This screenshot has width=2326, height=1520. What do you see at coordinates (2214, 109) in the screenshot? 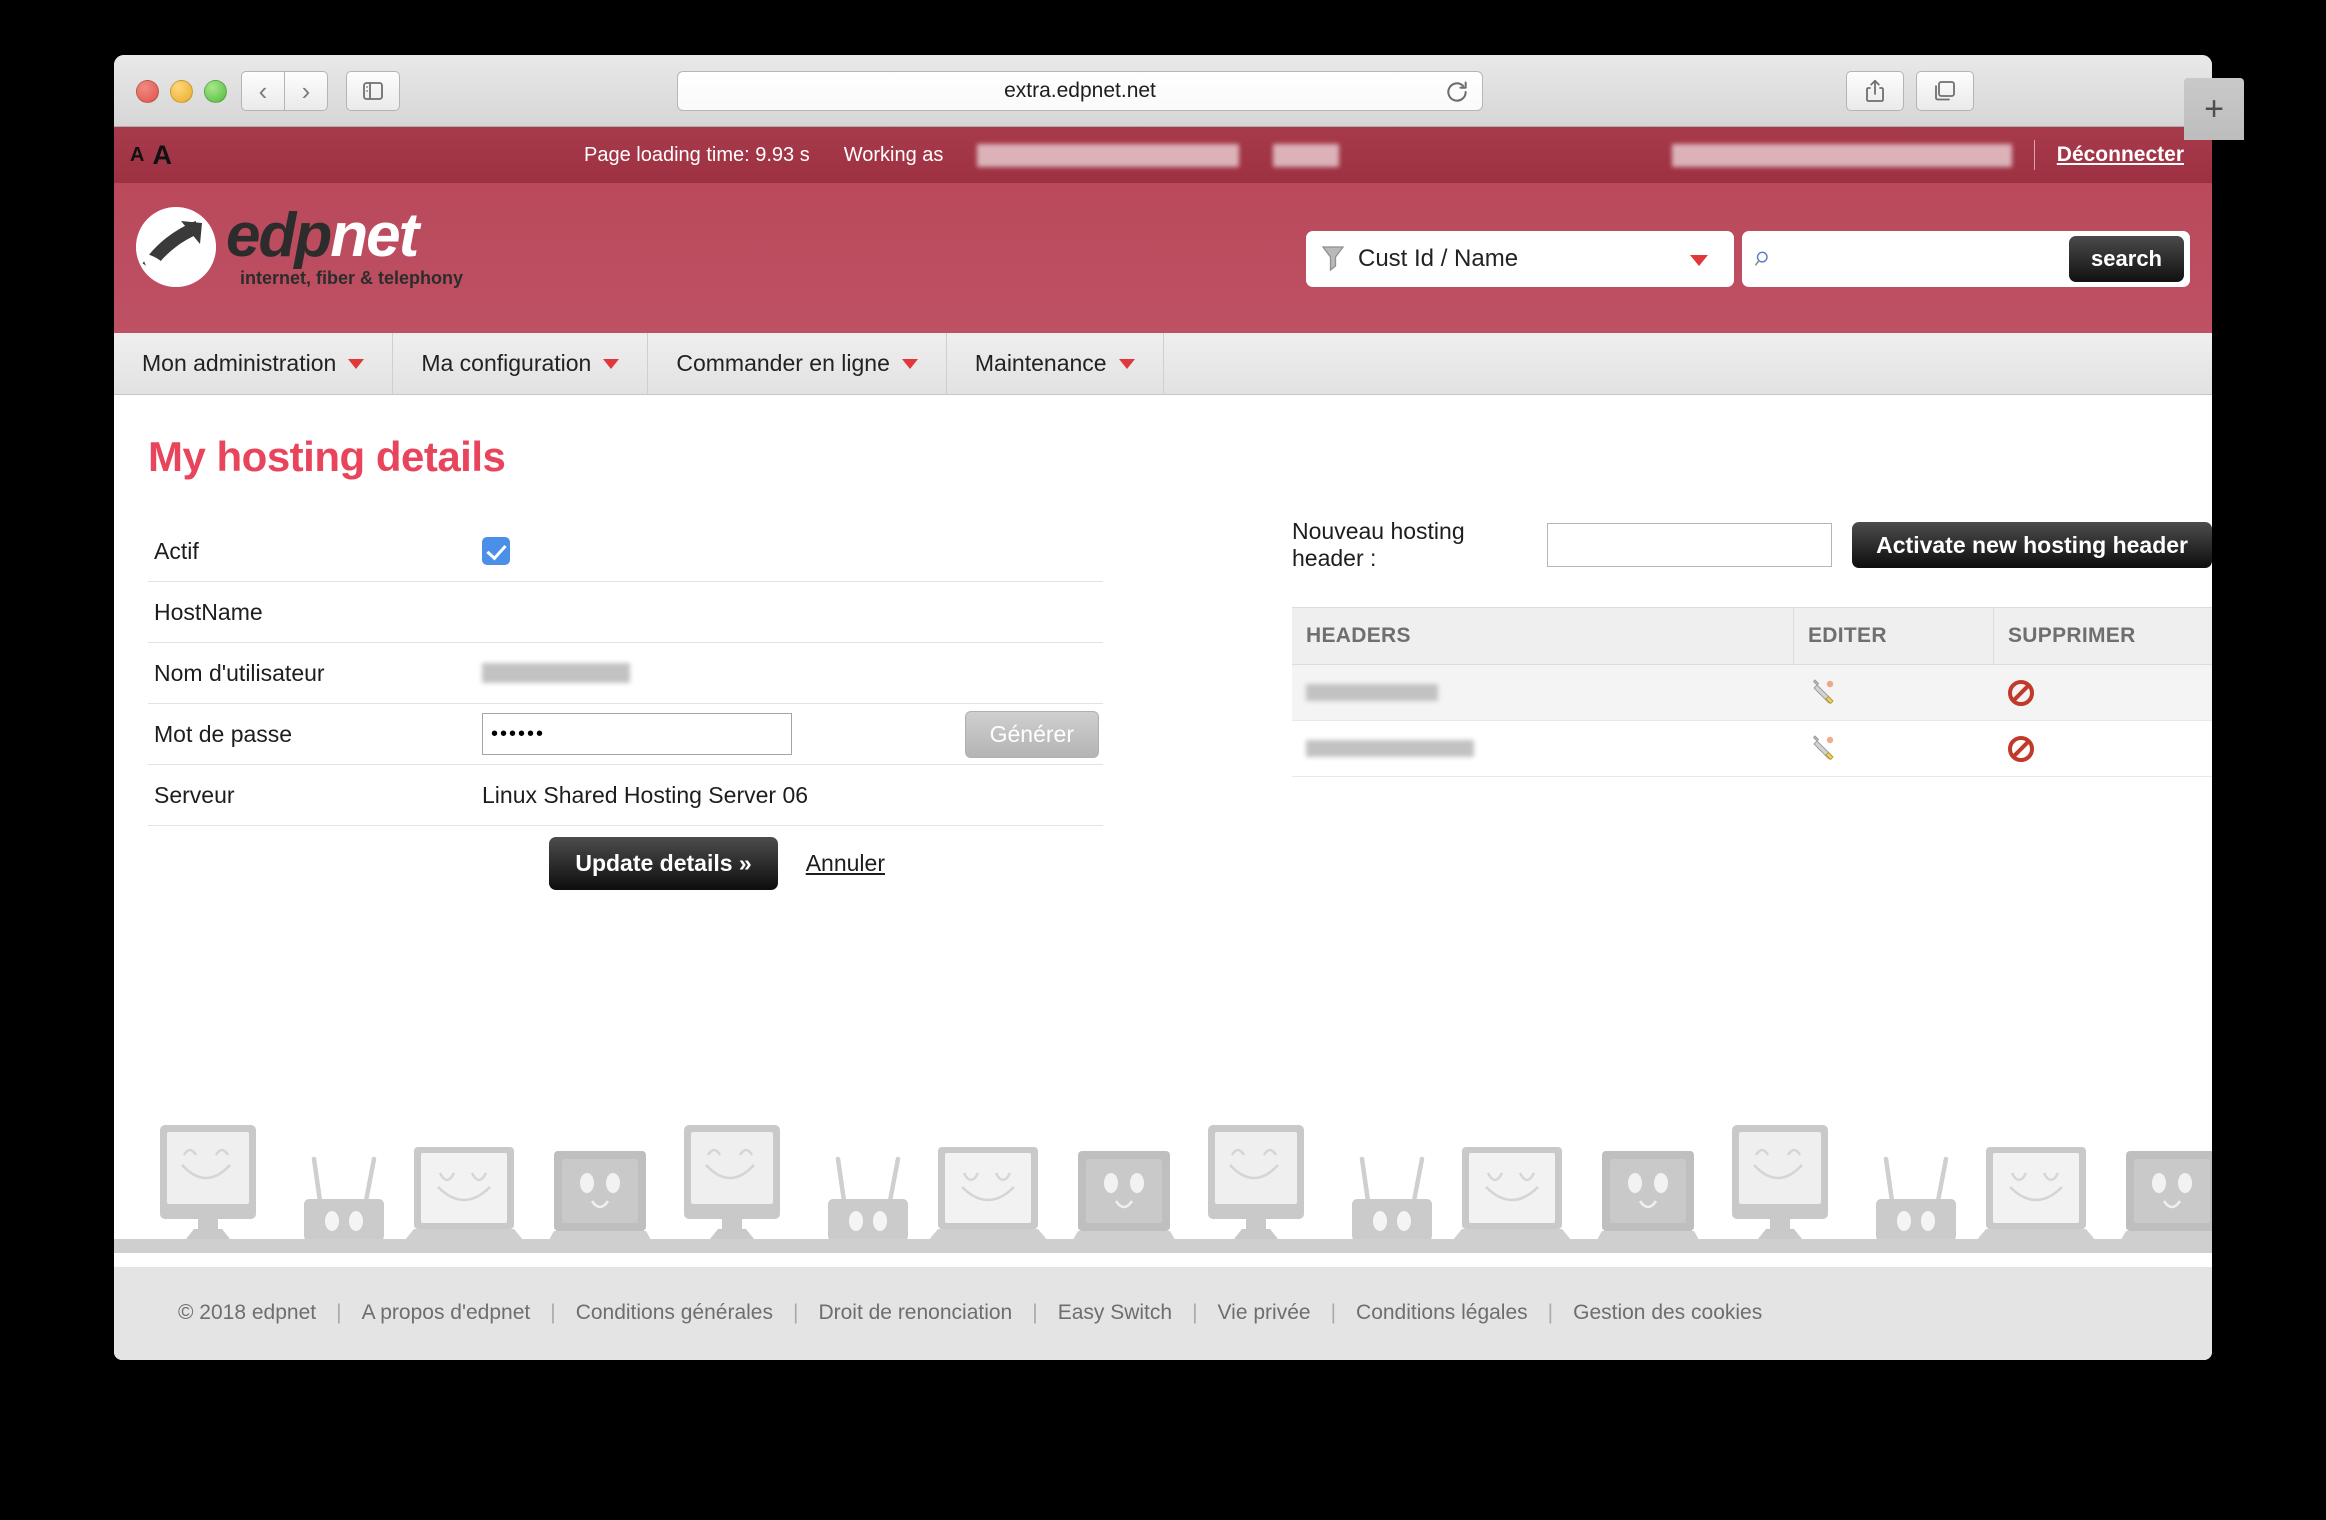
I see `new-tab-button: +` at bounding box center [2214, 109].